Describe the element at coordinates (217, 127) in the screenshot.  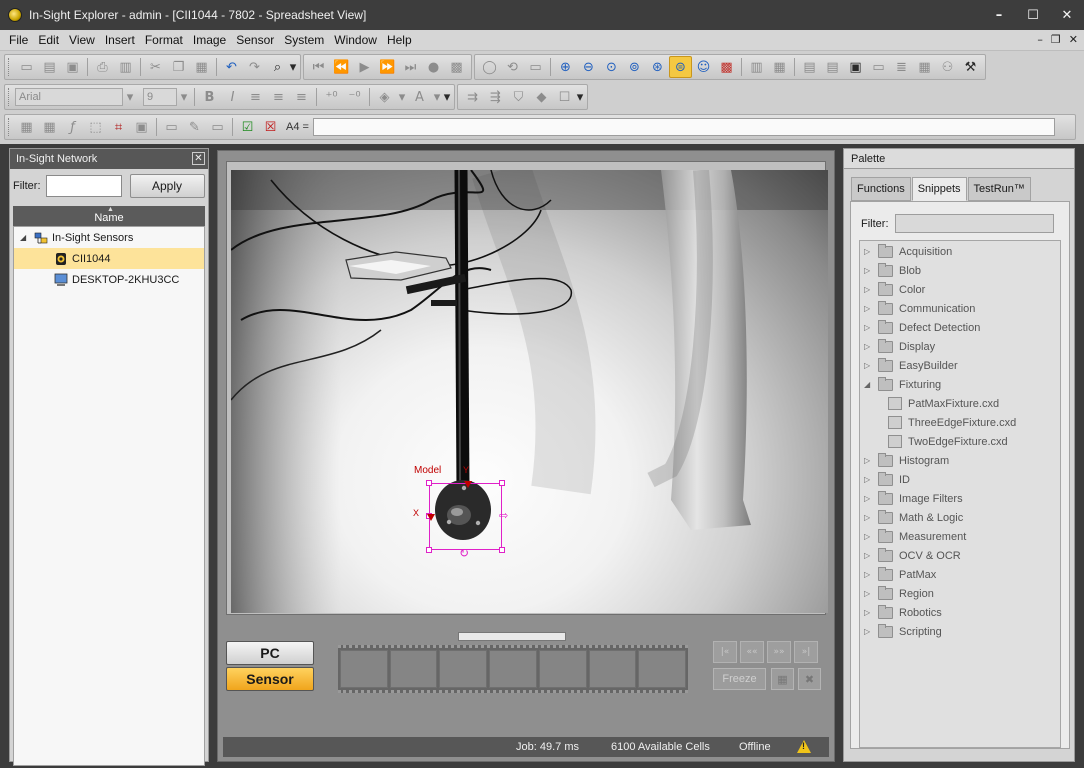
I see `comment-icon: ▭` at that location.